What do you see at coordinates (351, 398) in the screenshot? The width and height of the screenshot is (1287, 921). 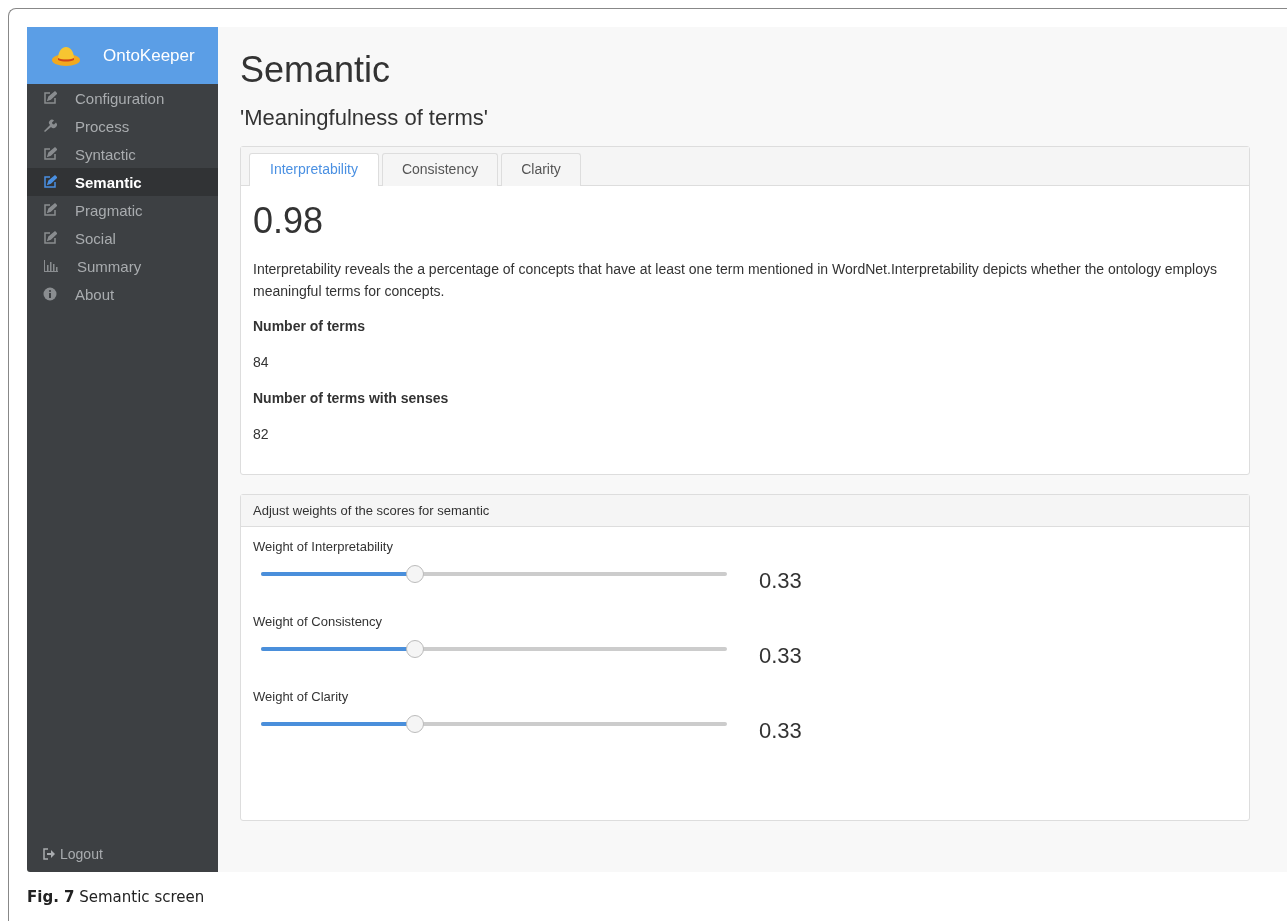 I see `field-label: Number of terms with senses` at bounding box center [351, 398].